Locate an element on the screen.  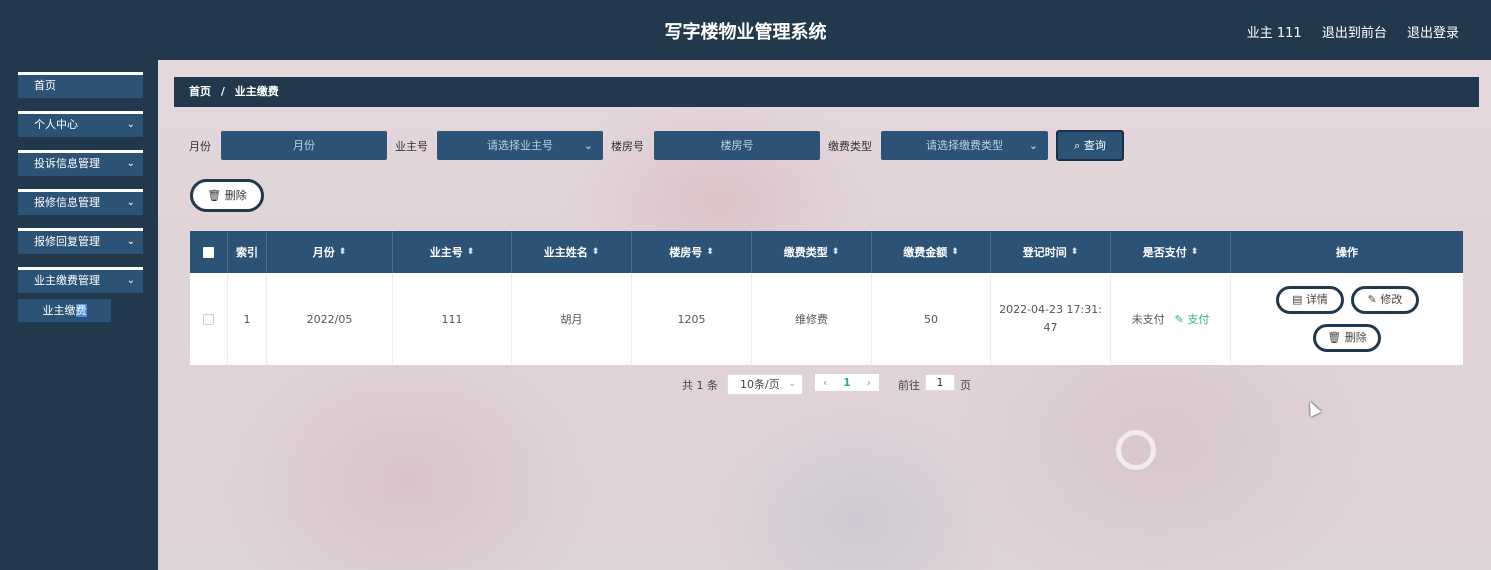
pay-link-label: 支付 is located at coordinates (1198, 319).